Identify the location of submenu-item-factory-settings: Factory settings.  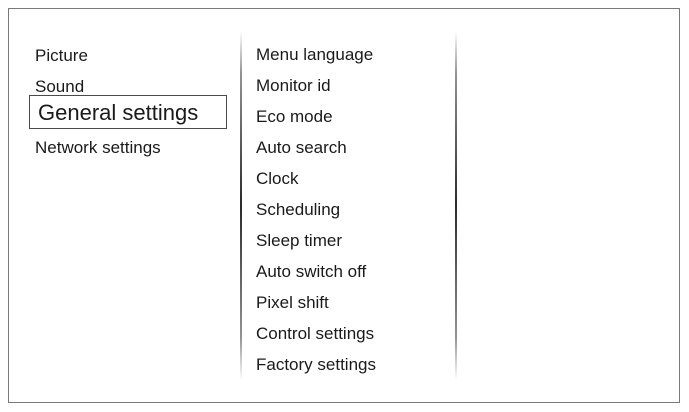
(316, 365).